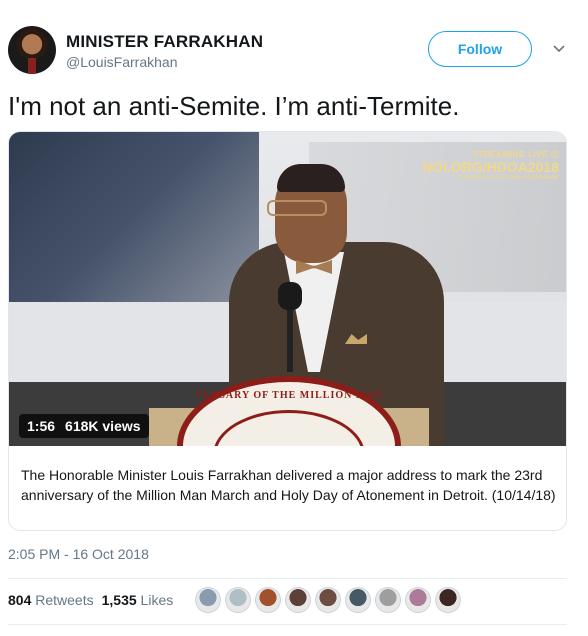 This screenshot has width=588, height=636. I want to click on tweet-stats: 804 Retweets 1,535 Likes, so click(90, 600).